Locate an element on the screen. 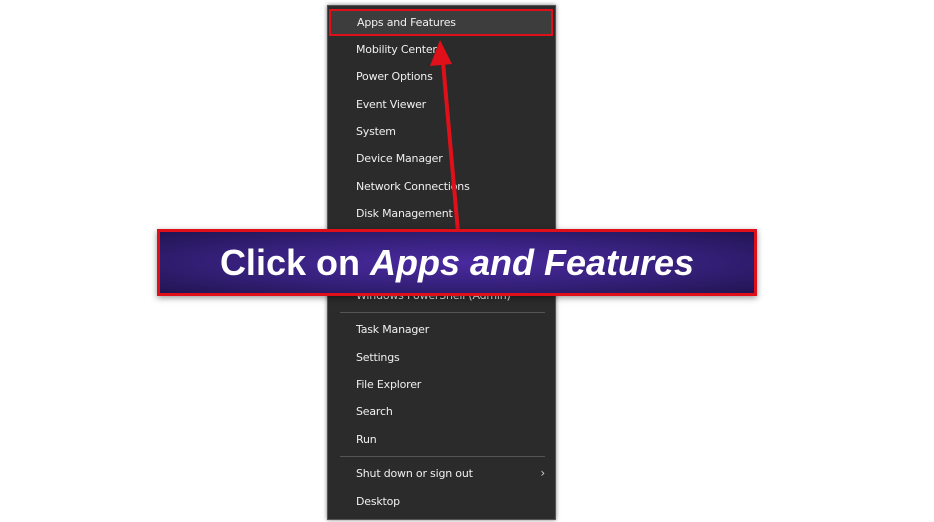  instruction-callout: Click on Apps and Features is located at coordinates (457, 262).